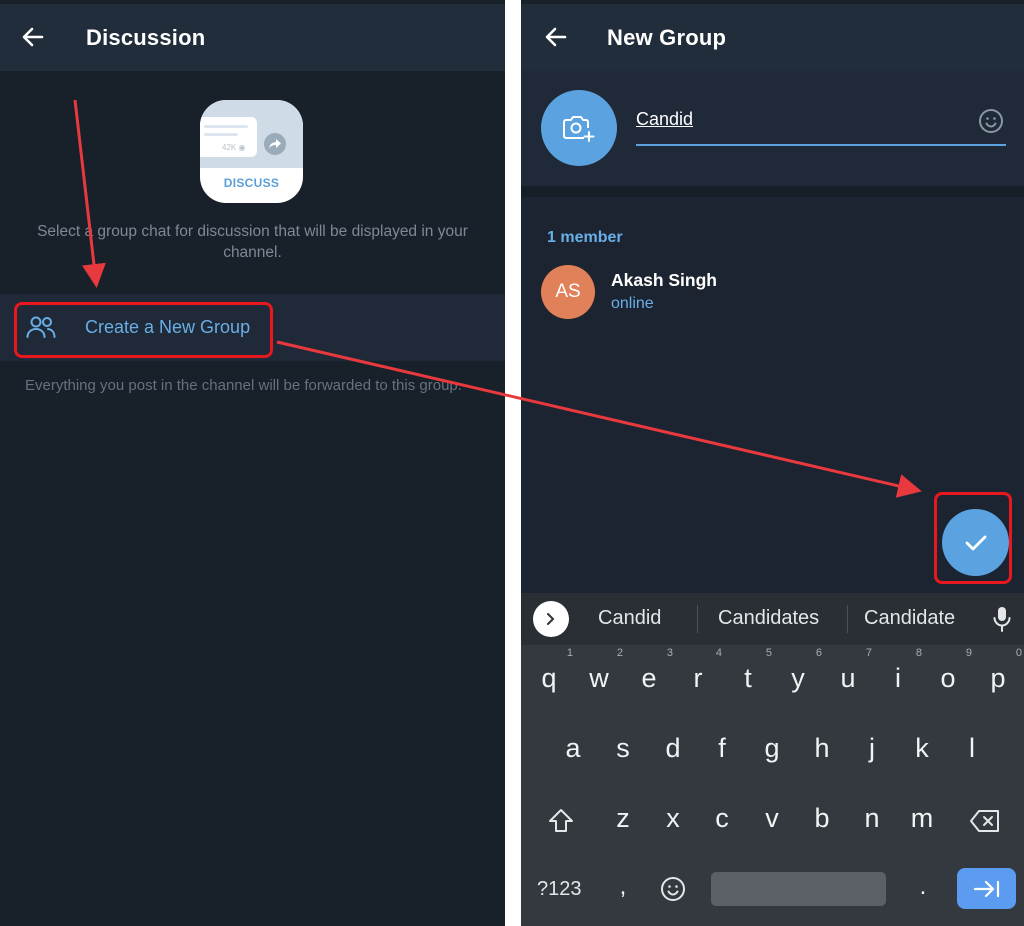  I want to click on voice-input-button, so click(1002, 619).